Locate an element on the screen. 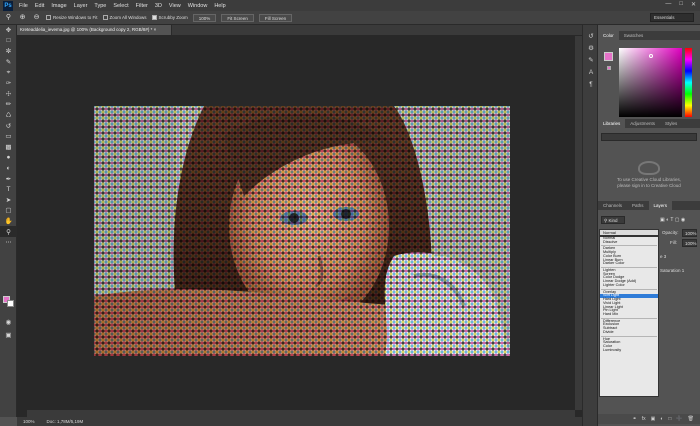 The height and width of the screenshot is (426, 700). blend-mode-option: Luminosity is located at coordinates (629, 350).